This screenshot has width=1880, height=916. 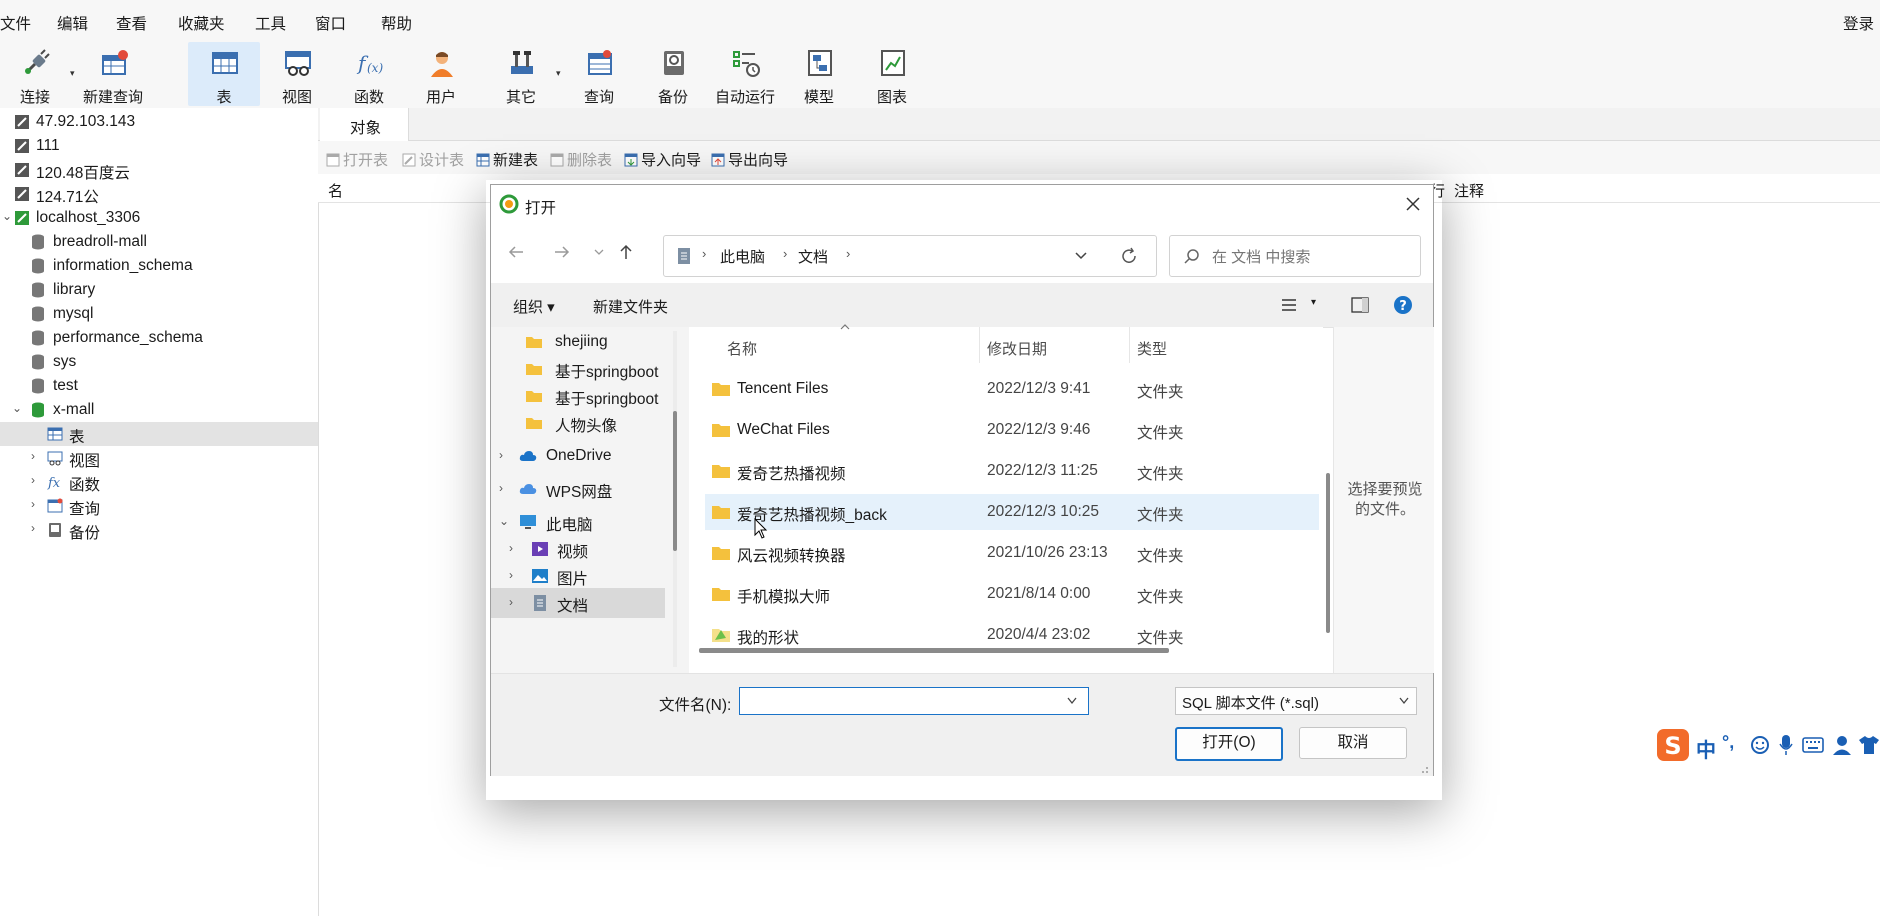 What do you see at coordinates (590, 576) in the screenshot?
I see `nav-item-pictures: › 图片` at bounding box center [590, 576].